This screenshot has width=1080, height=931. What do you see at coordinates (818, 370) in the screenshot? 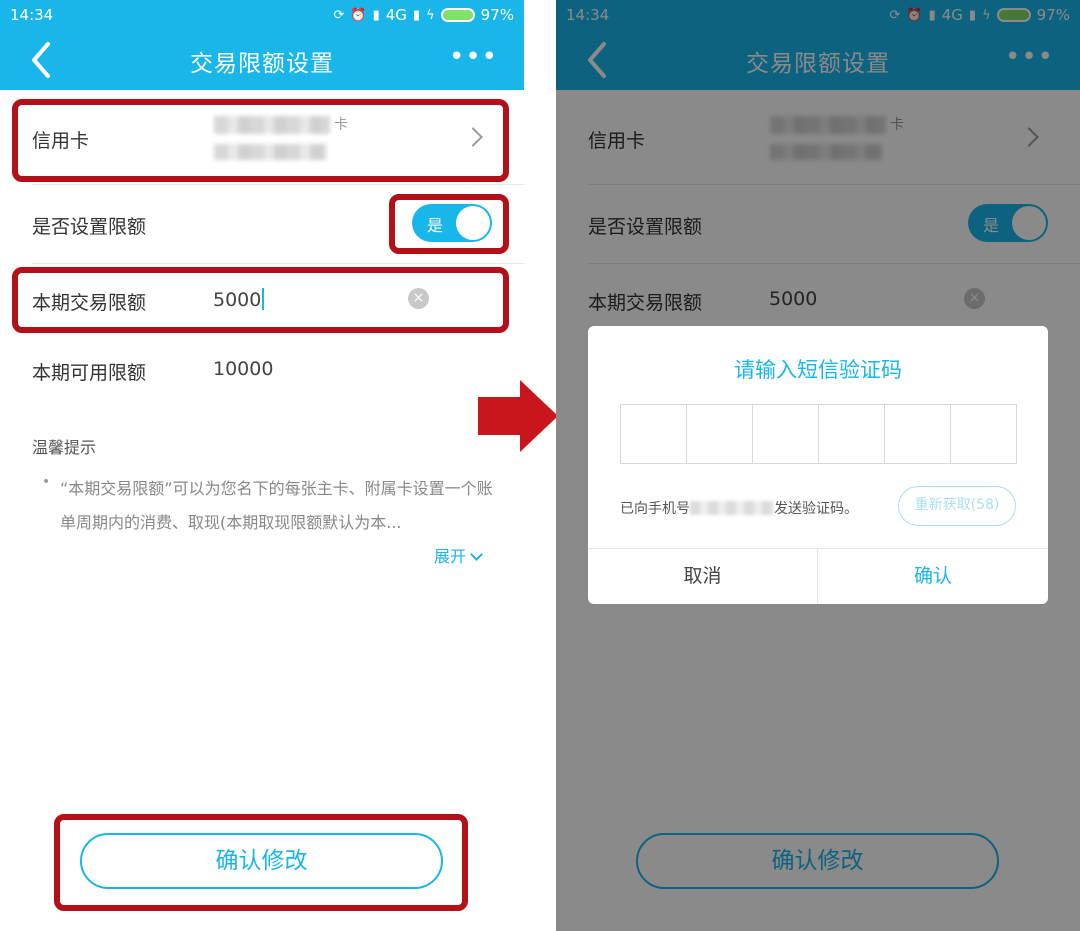
I see `dialog-title: 请输入短信验证码` at bounding box center [818, 370].